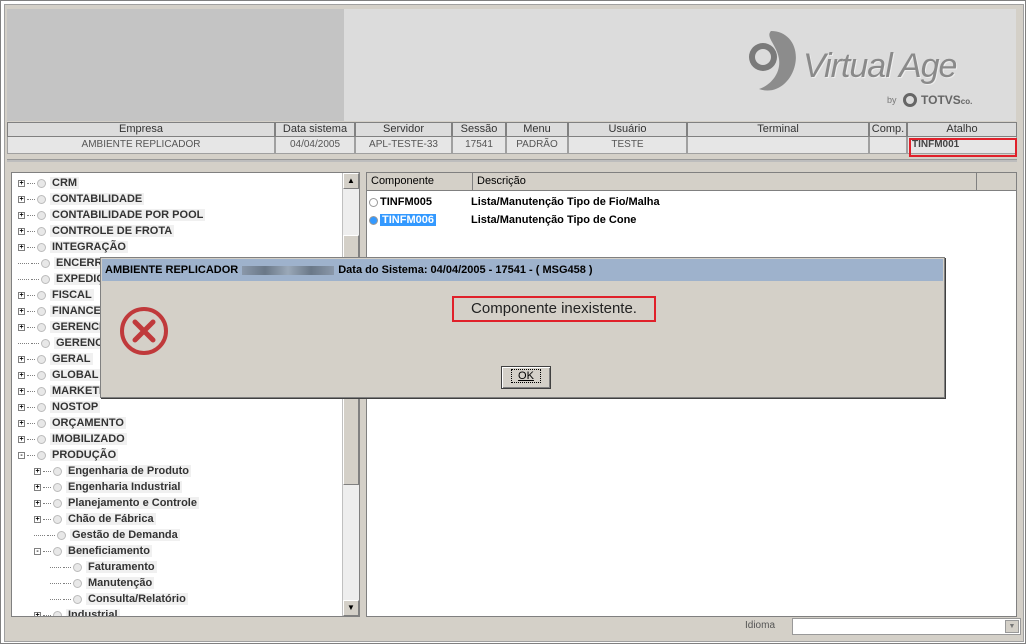 Image resolution: width=1026 pixels, height=644 pixels. Describe the element at coordinates (65, 391) in the screenshot. I see `tree-item: + MARKETIN` at that location.